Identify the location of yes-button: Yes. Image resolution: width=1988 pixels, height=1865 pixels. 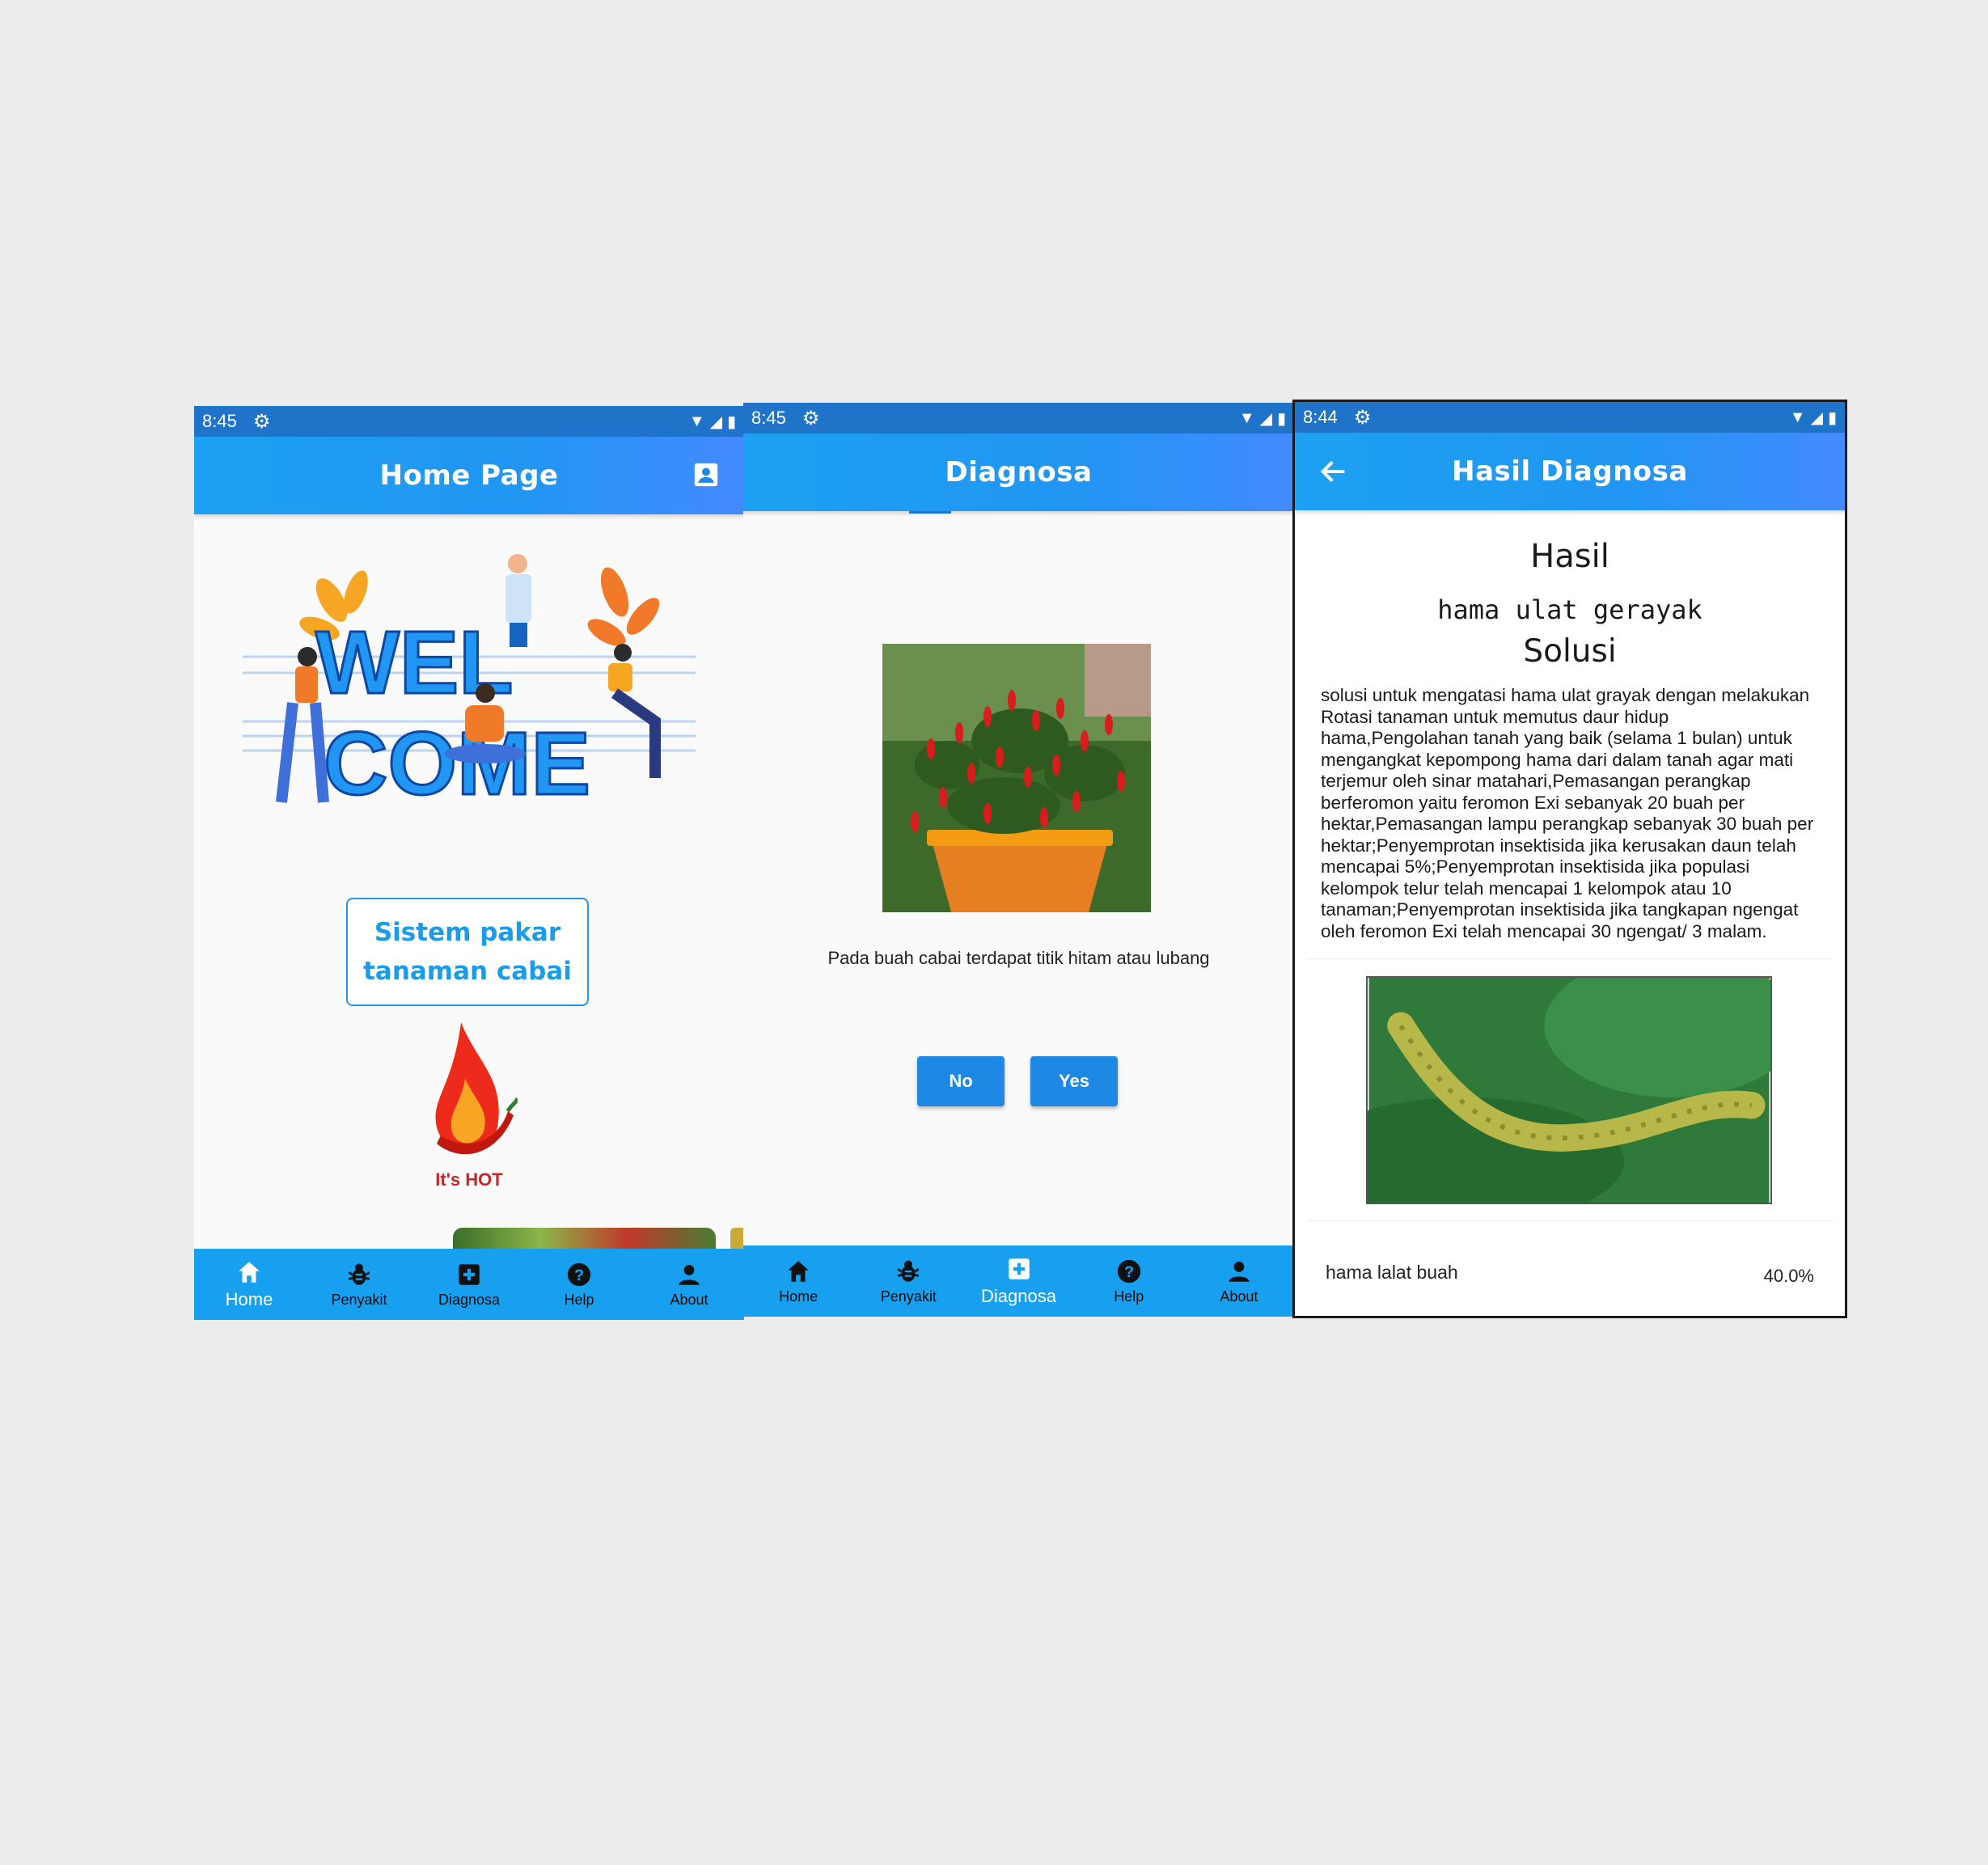
(1074, 1081).